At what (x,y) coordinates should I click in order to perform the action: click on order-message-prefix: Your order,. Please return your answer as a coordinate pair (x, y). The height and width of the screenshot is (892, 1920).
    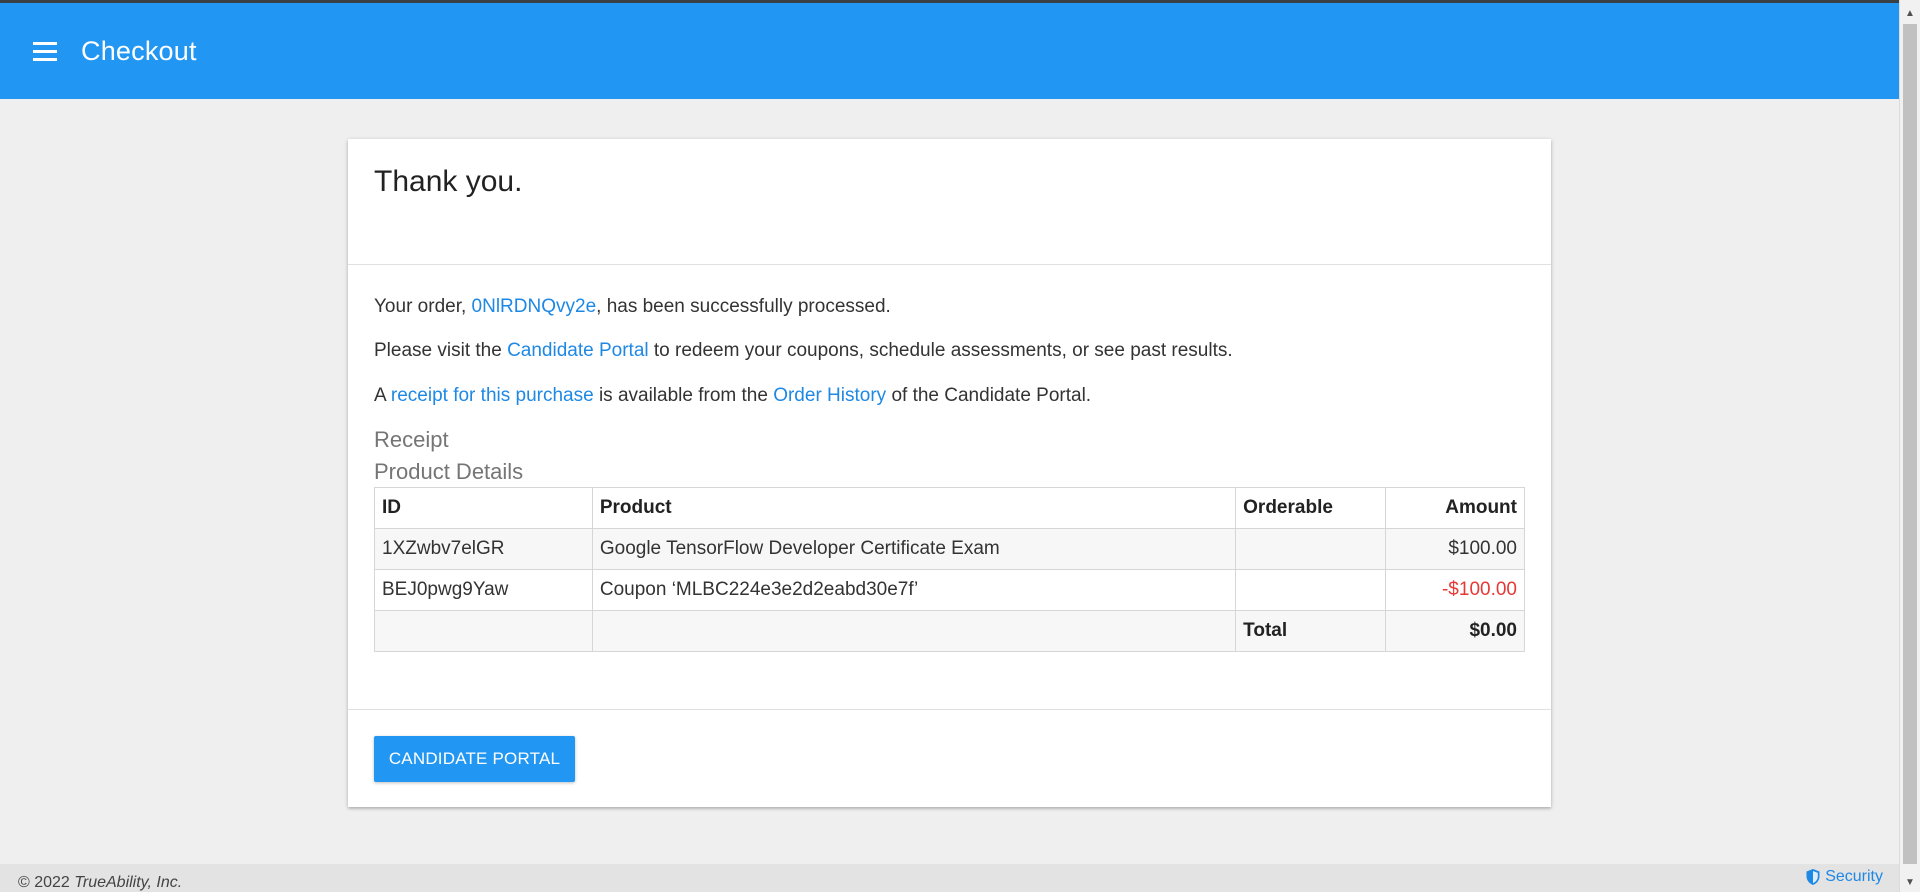
    Looking at the image, I should click on (423, 306).